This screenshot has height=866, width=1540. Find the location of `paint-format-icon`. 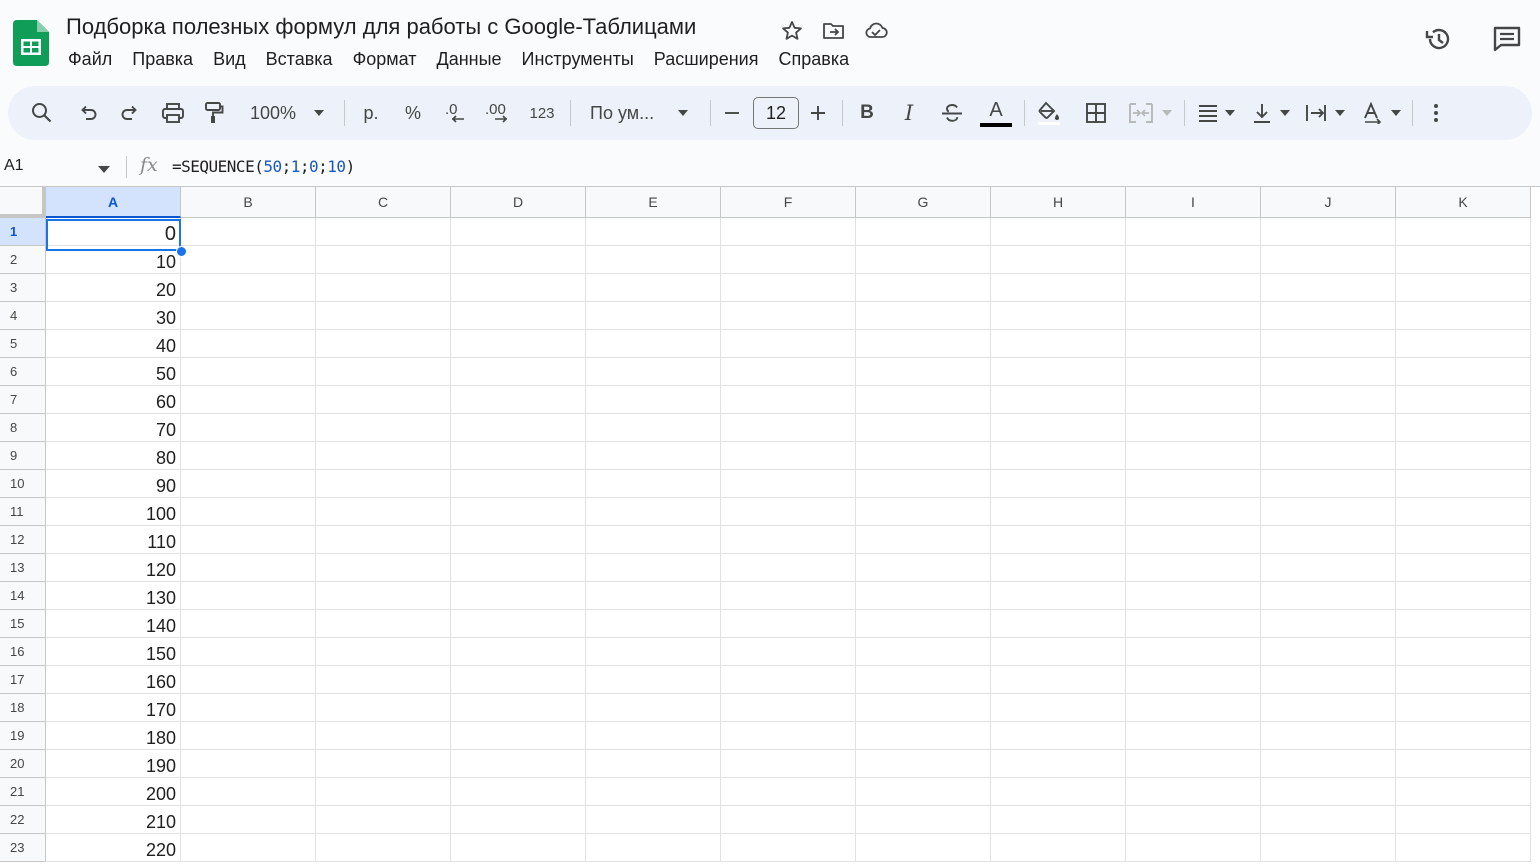

paint-format-icon is located at coordinates (214, 113).